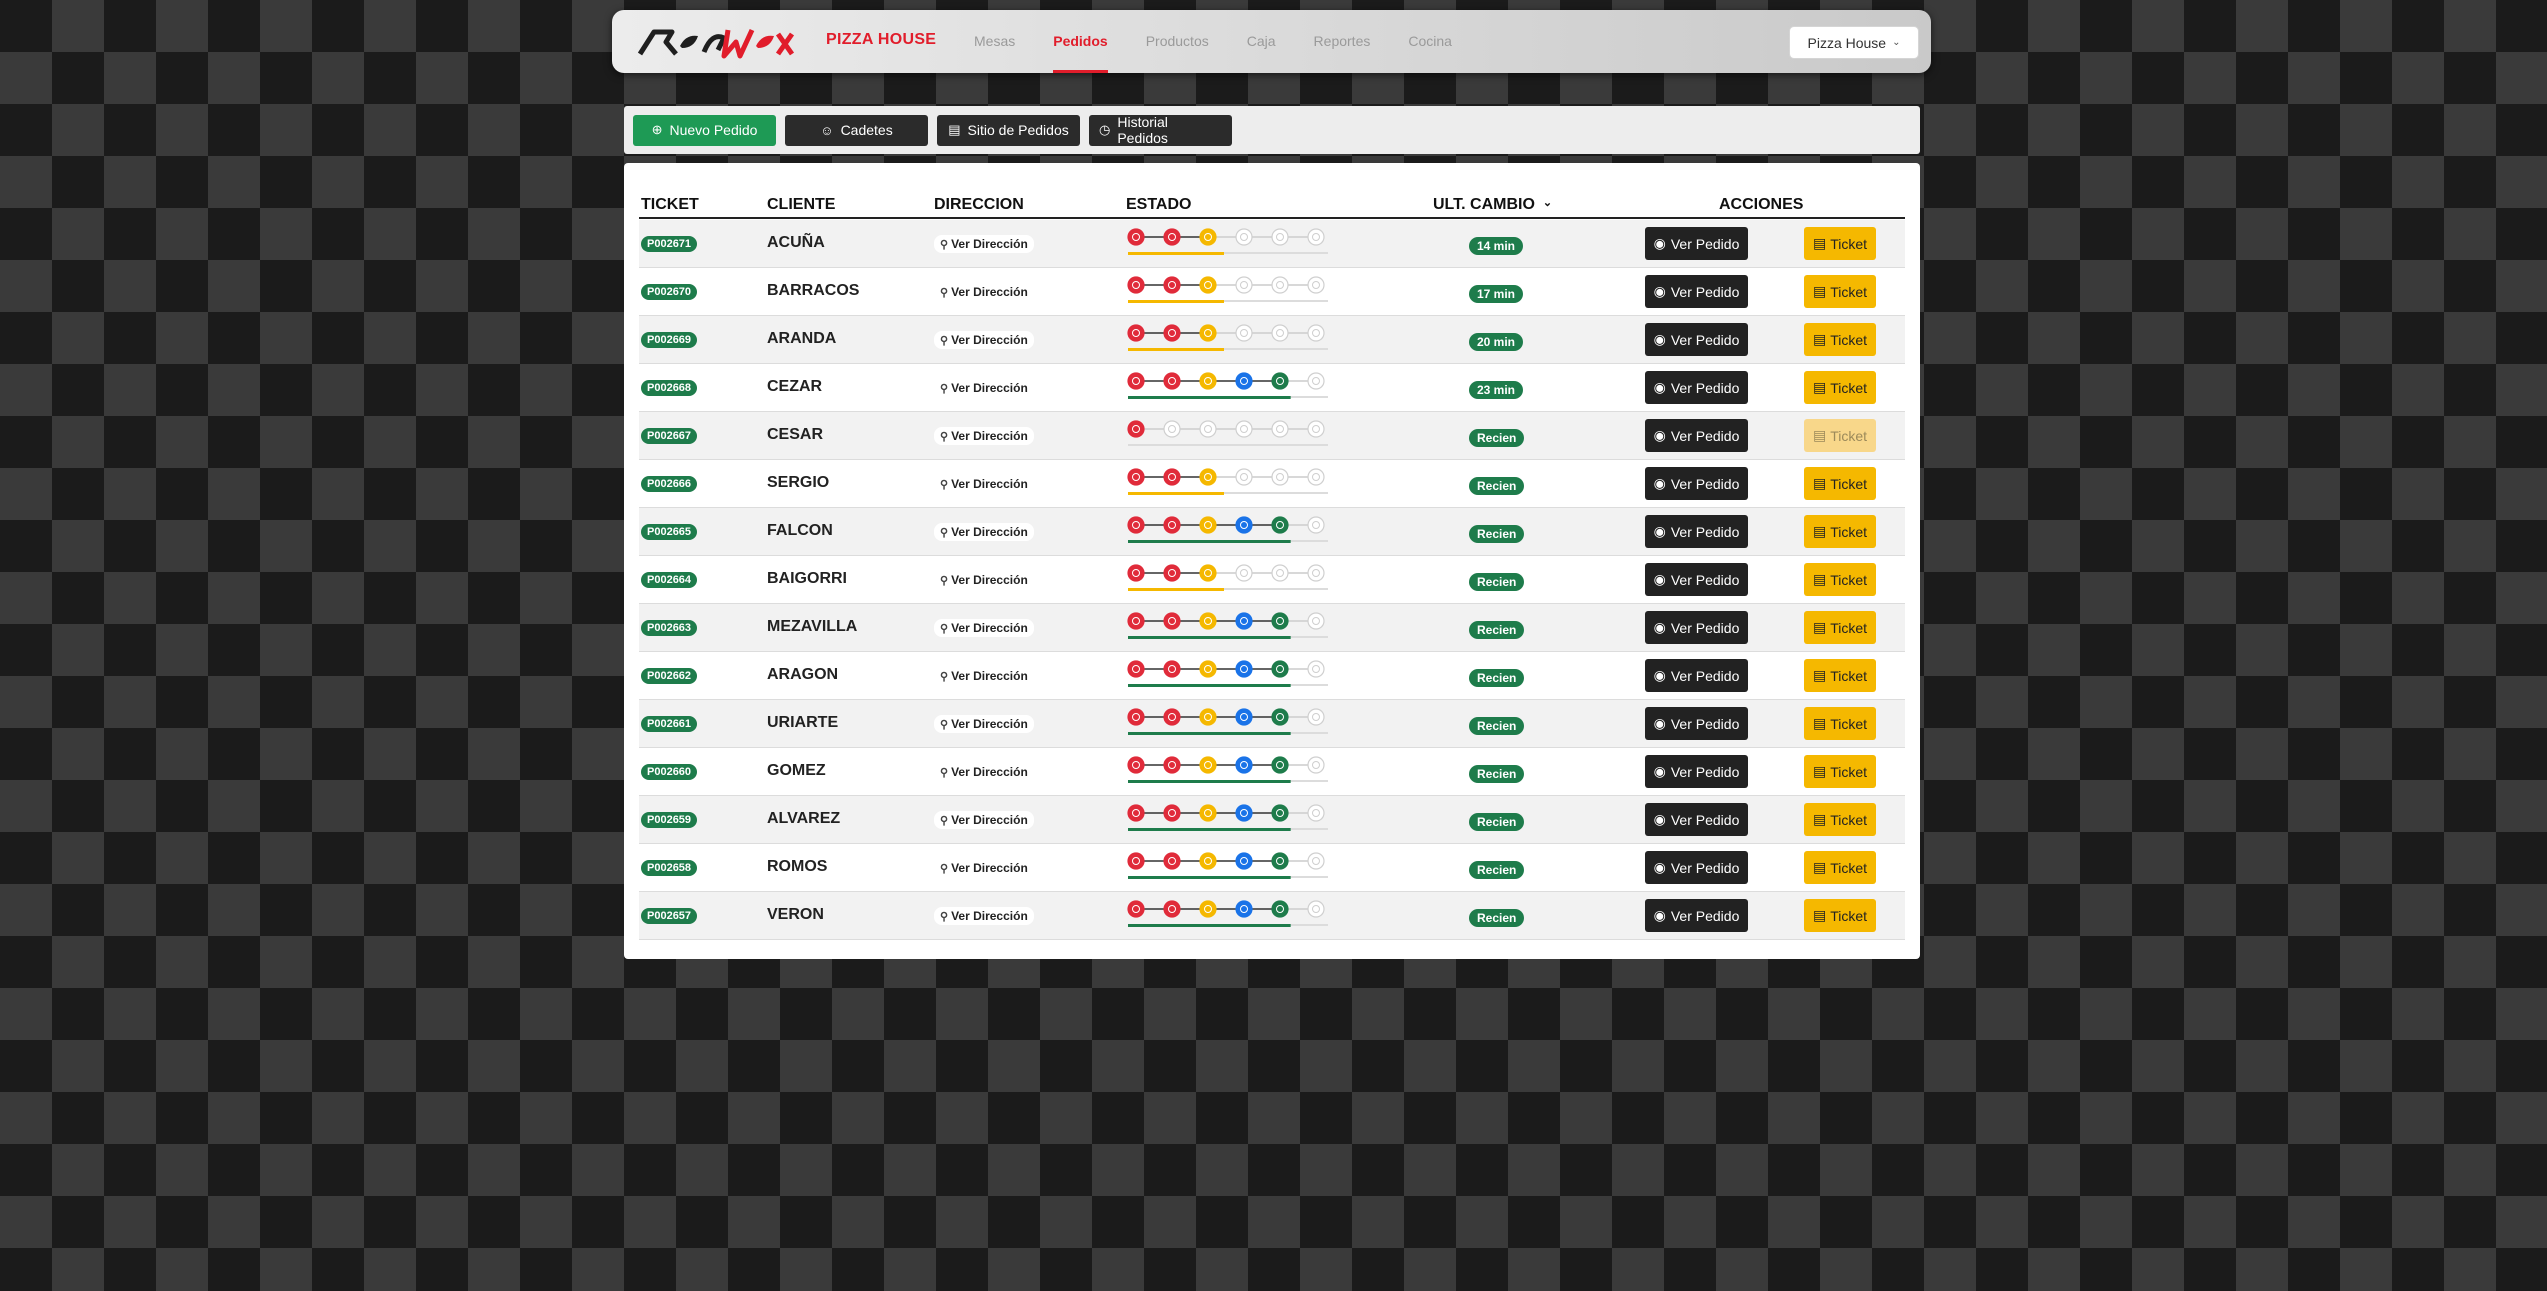 The image size is (2547, 1291). I want to click on client-name: ROMOS, so click(797, 866).